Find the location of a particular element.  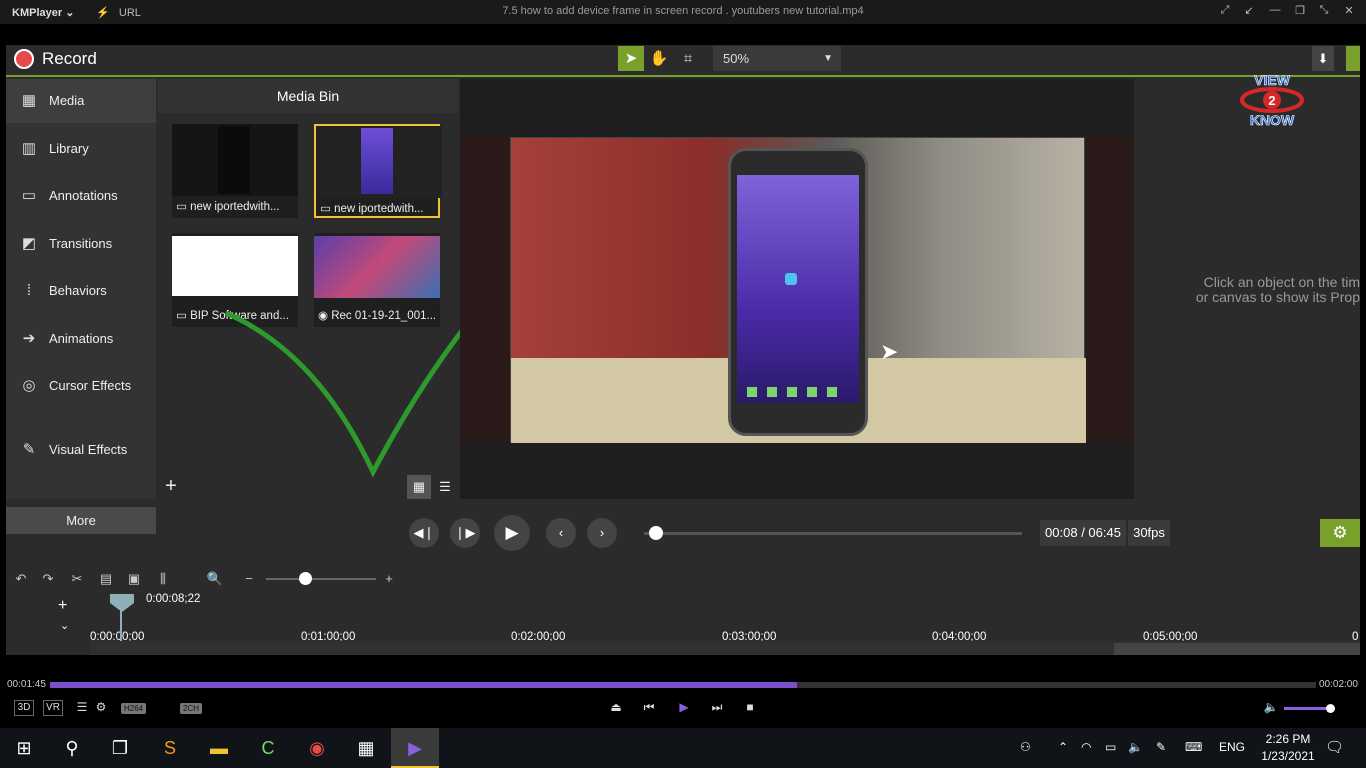

sidebar-item-annotations: ▭ Annotations is located at coordinates (81, 196).